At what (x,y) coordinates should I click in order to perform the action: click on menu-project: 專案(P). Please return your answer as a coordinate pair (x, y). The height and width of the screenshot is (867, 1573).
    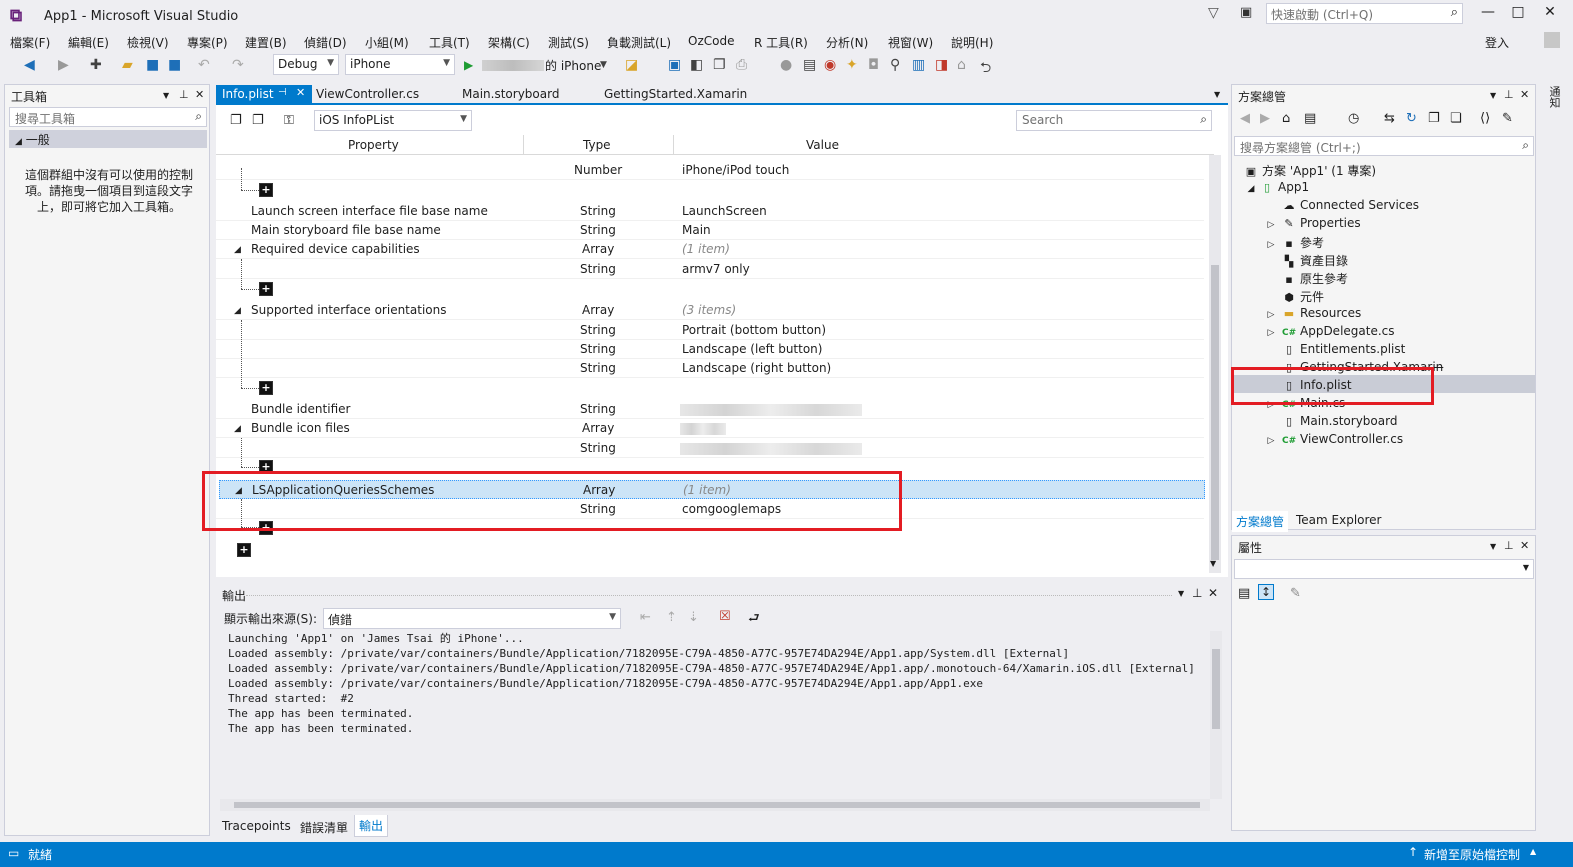
    Looking at the image, I should click on (207, 42).